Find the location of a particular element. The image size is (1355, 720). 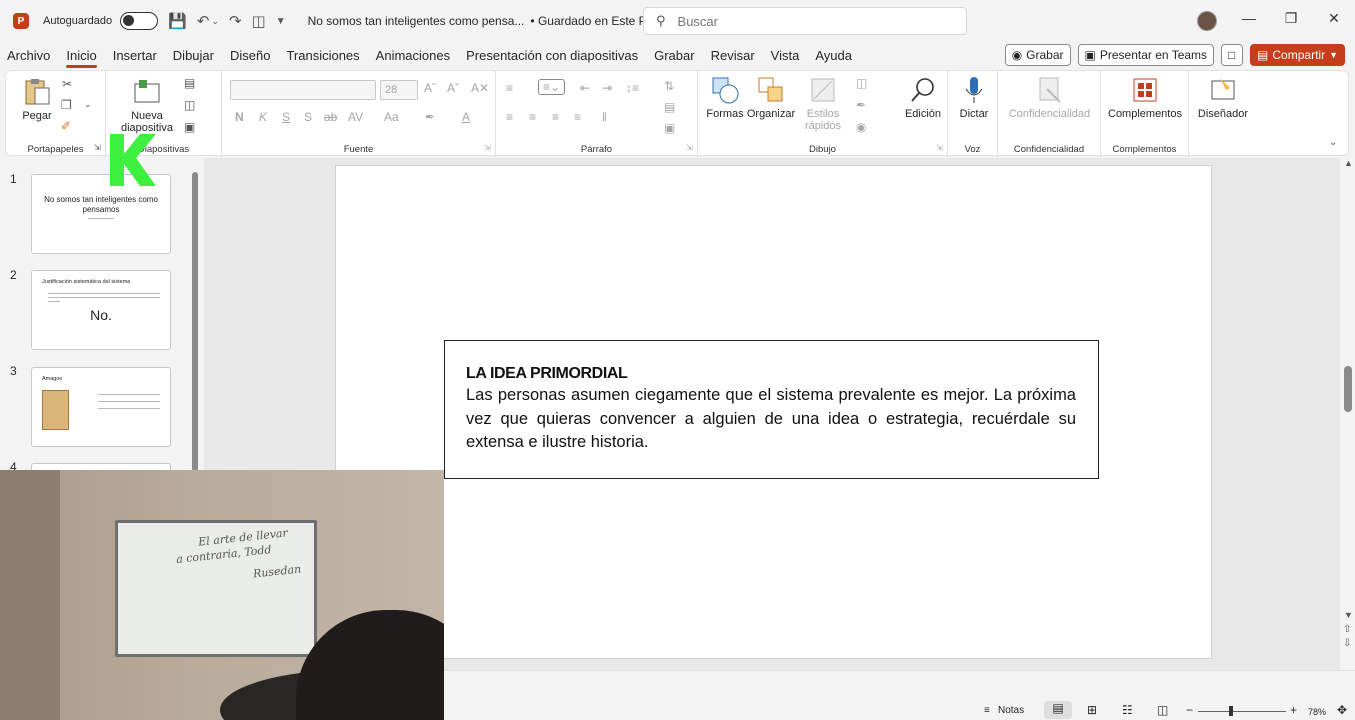

next-slide-icon: ⇩ is located at coordinates (1347, 643).